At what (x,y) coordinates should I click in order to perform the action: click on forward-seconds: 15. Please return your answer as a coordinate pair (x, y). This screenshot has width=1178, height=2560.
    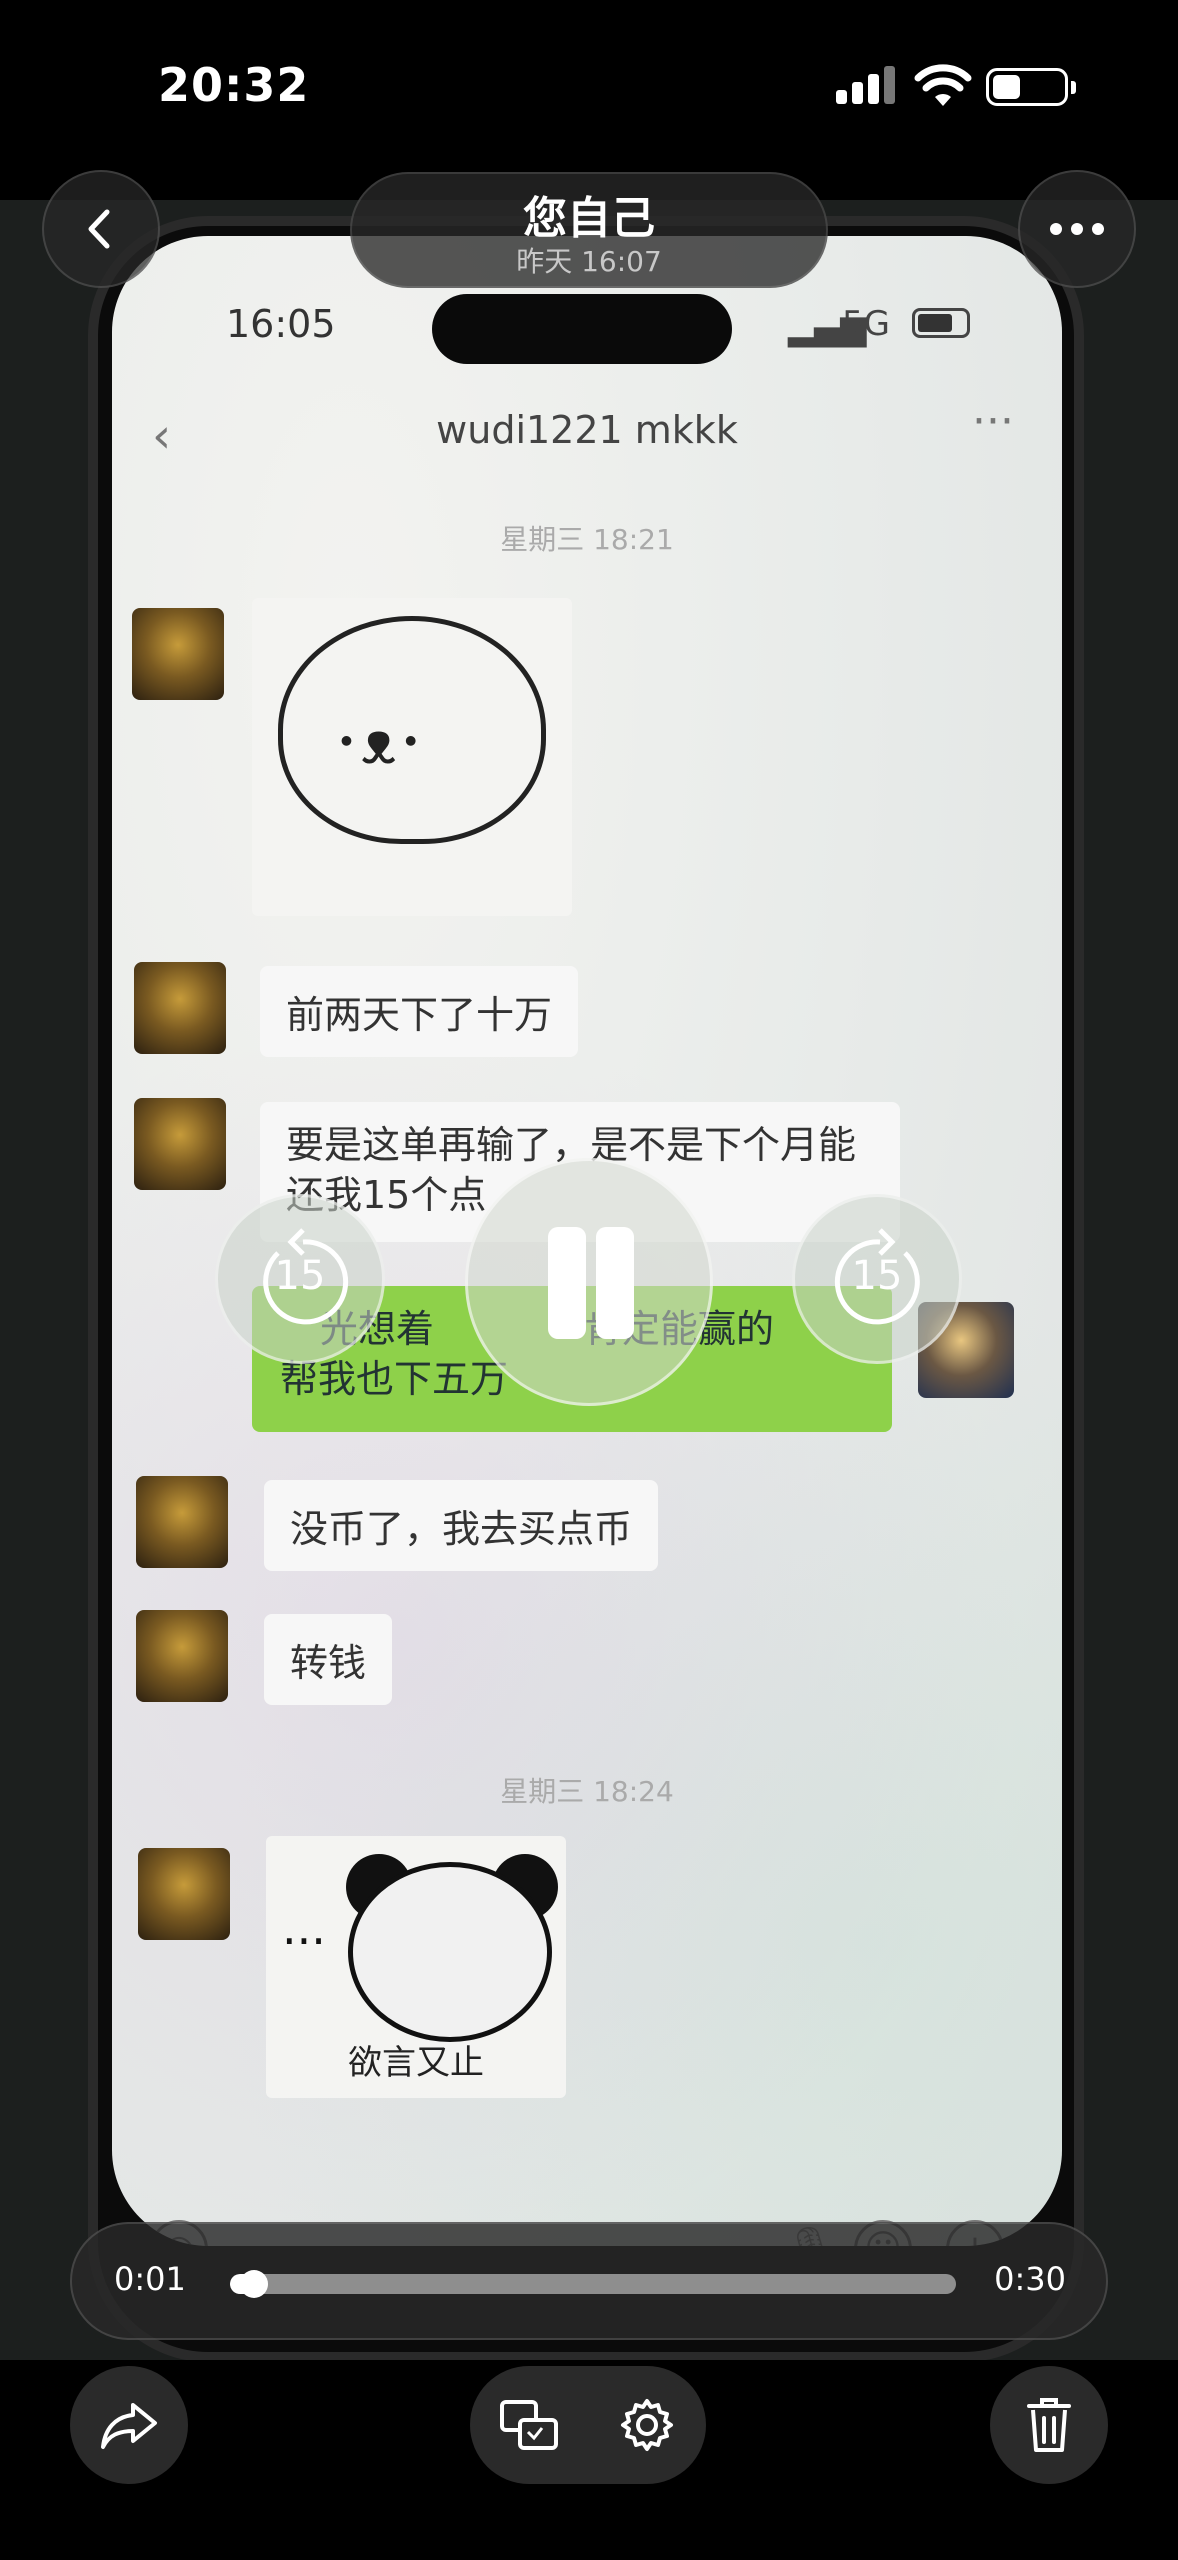
    Looking at the image, I should click on (877, 1276).